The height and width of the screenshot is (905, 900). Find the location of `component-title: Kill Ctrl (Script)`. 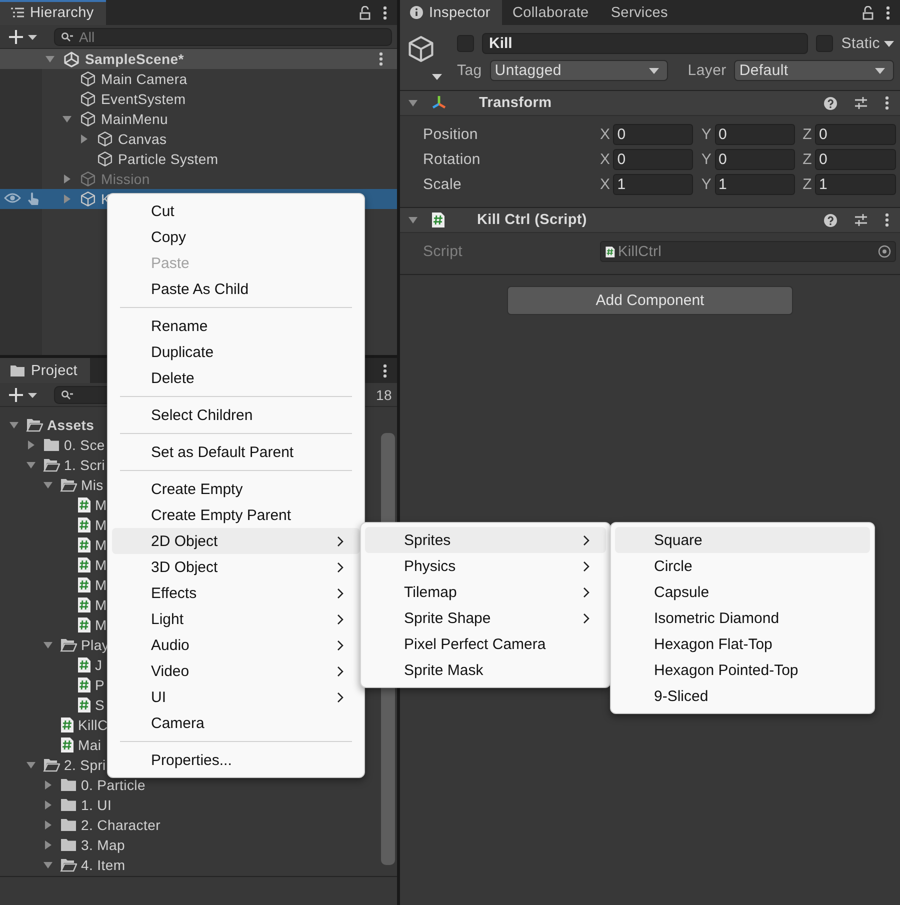

component-title: Kill Ctrl (Script) is located at coordinates (532, 220).